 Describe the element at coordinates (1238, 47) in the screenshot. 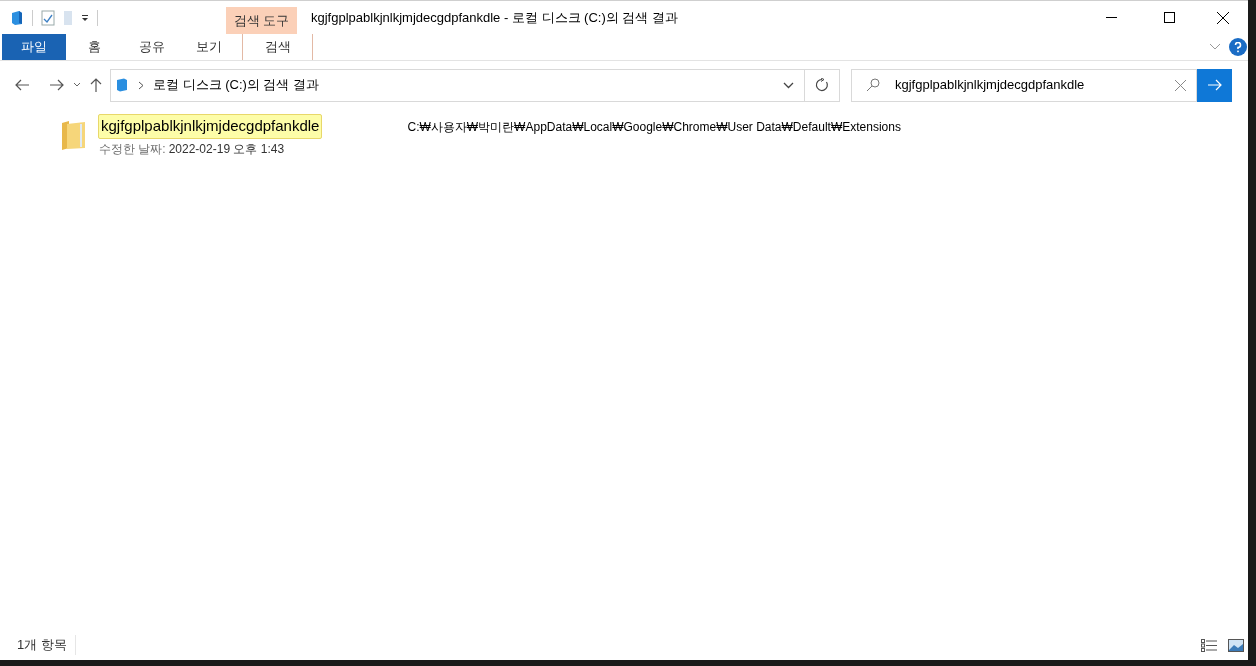

I see `help-icon` at that location.